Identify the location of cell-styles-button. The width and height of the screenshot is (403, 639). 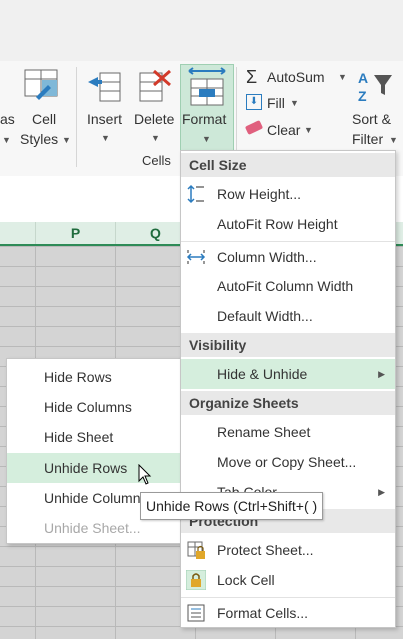
(42, 84).